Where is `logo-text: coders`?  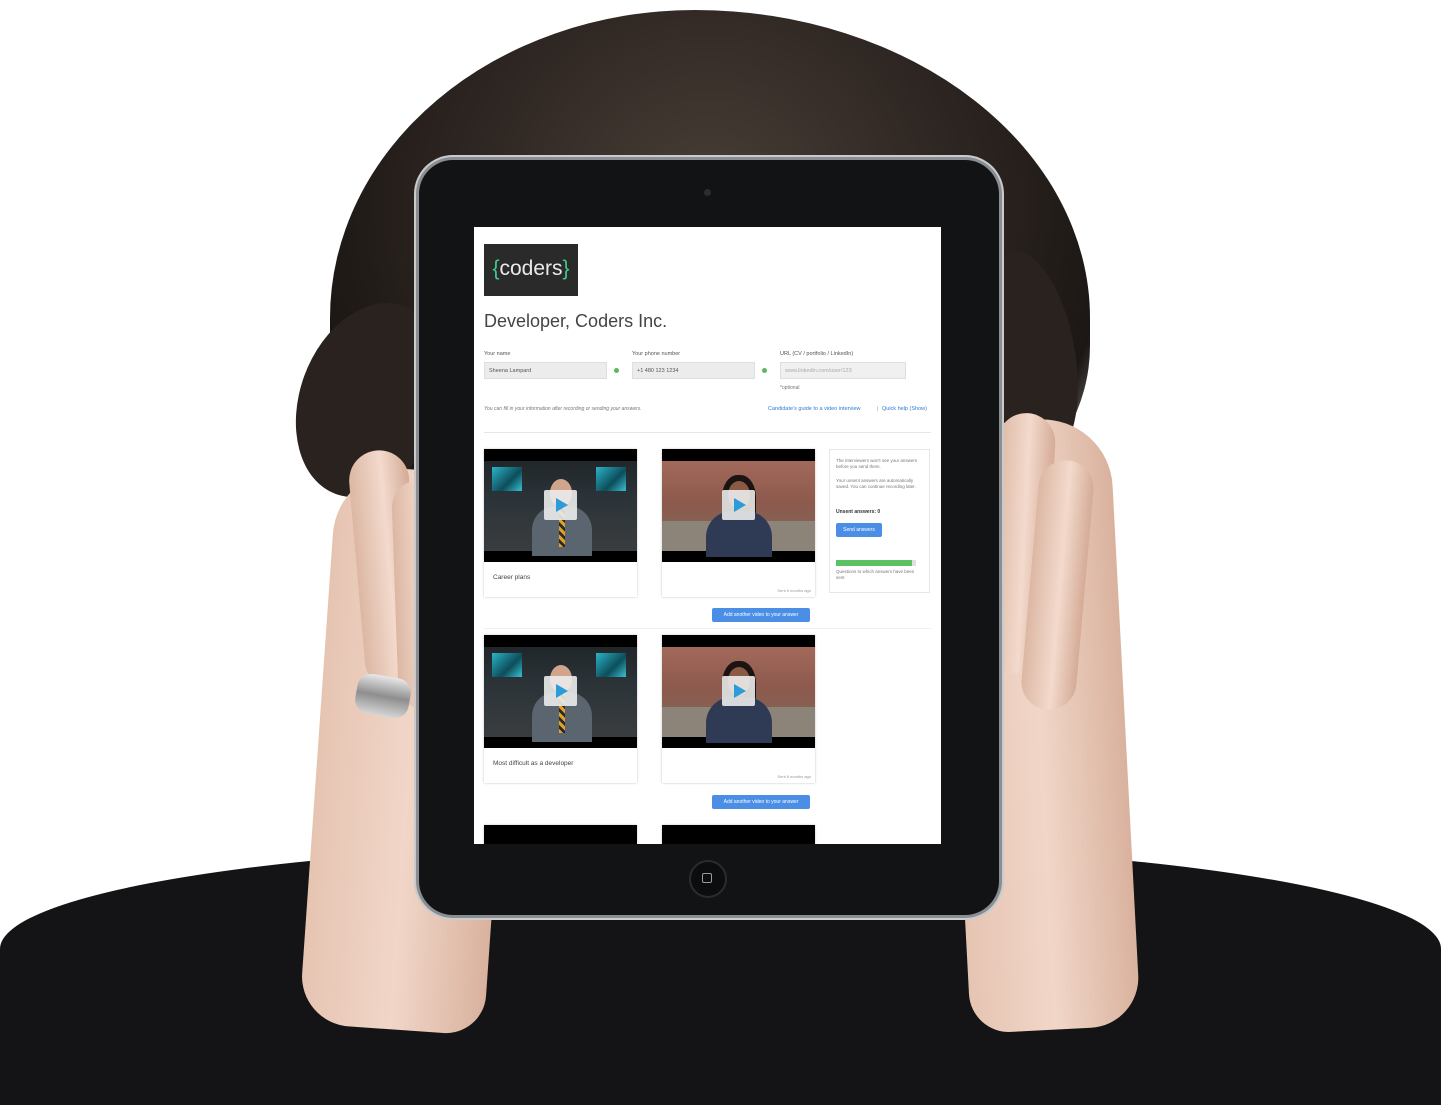 logo-text: coders is located at coordinates (531, 268).